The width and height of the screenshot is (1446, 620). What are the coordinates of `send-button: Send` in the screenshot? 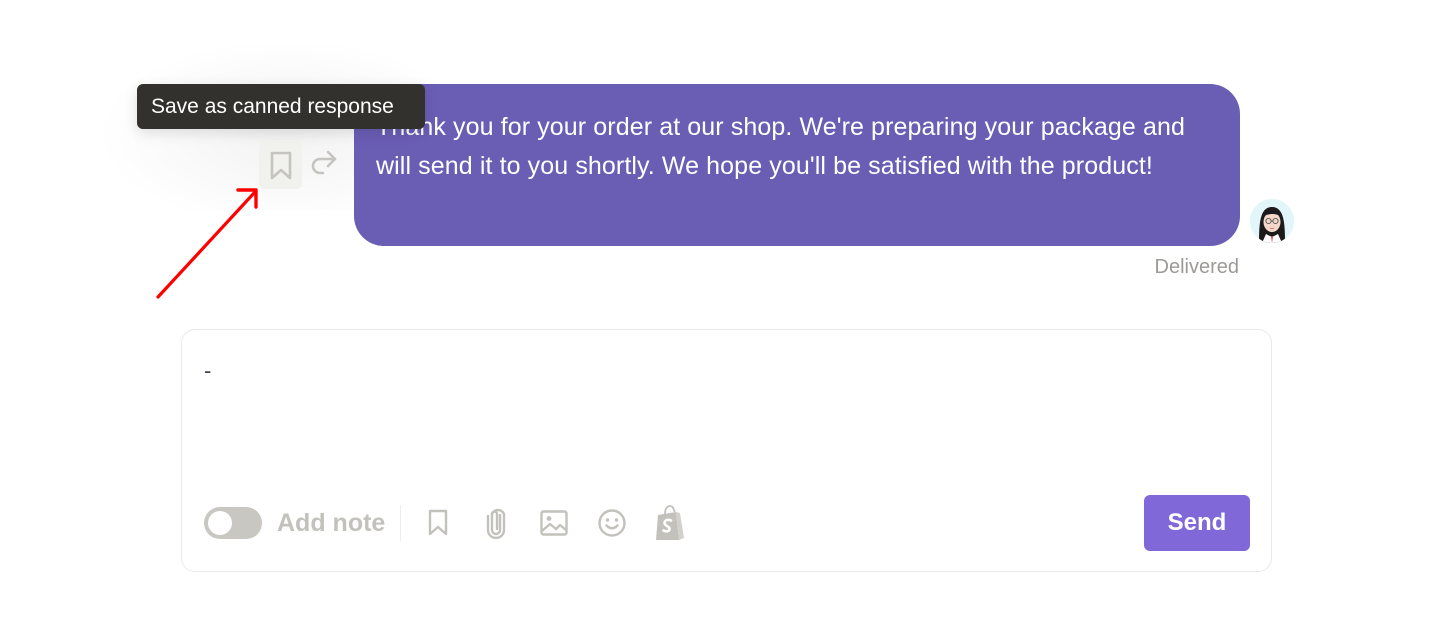 It's located at (1197, 523).